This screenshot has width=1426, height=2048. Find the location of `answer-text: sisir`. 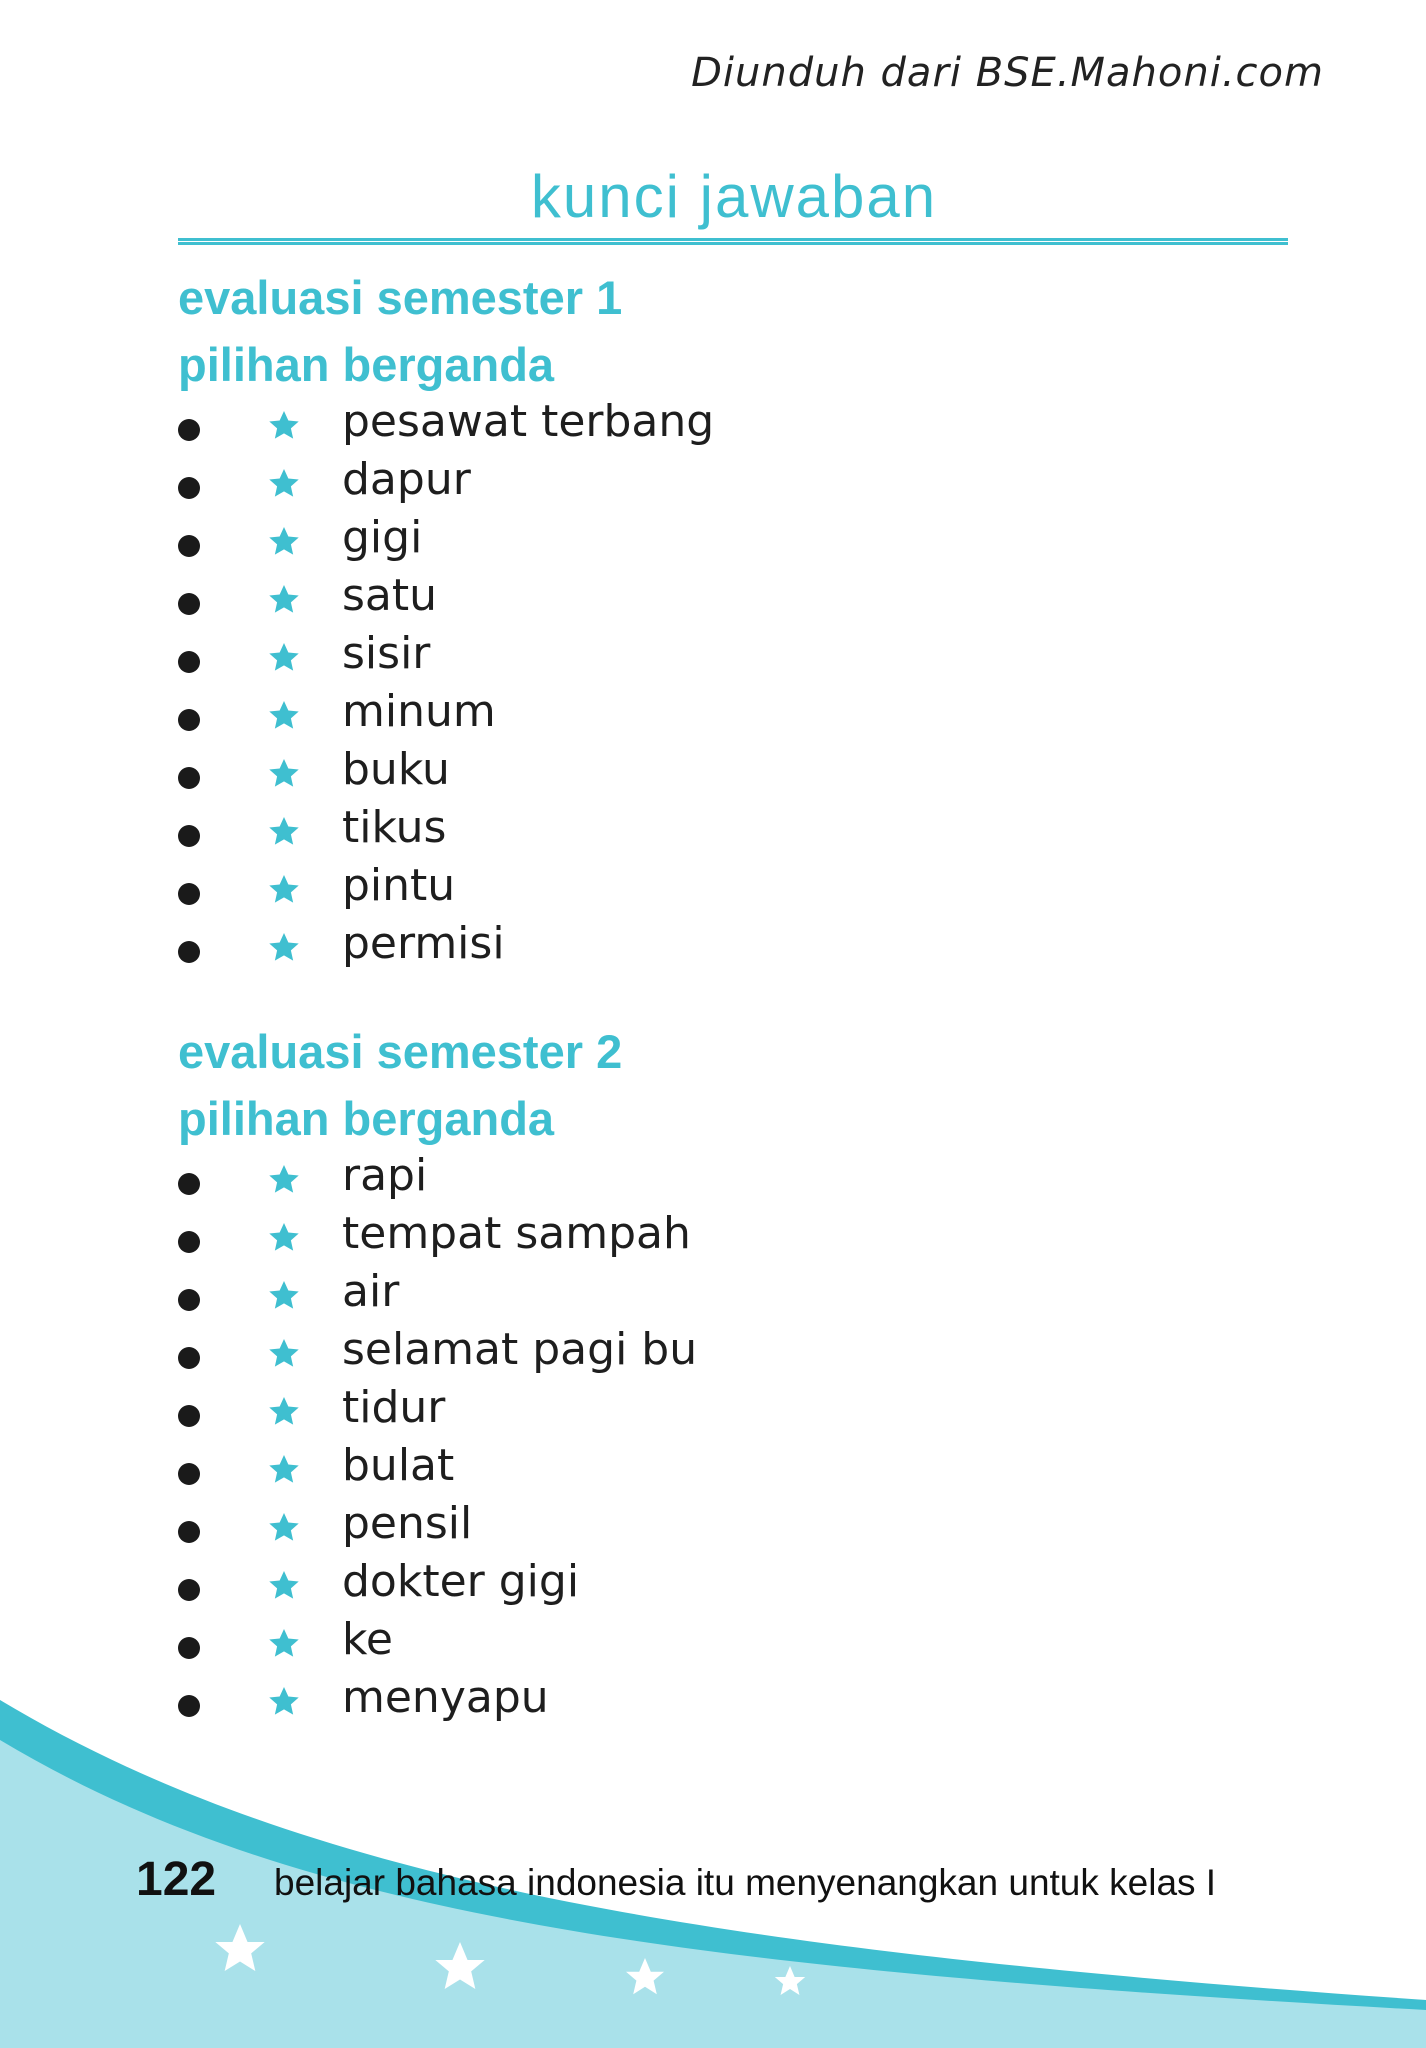

answer-text: sisir is located at coordinates (386, 653).